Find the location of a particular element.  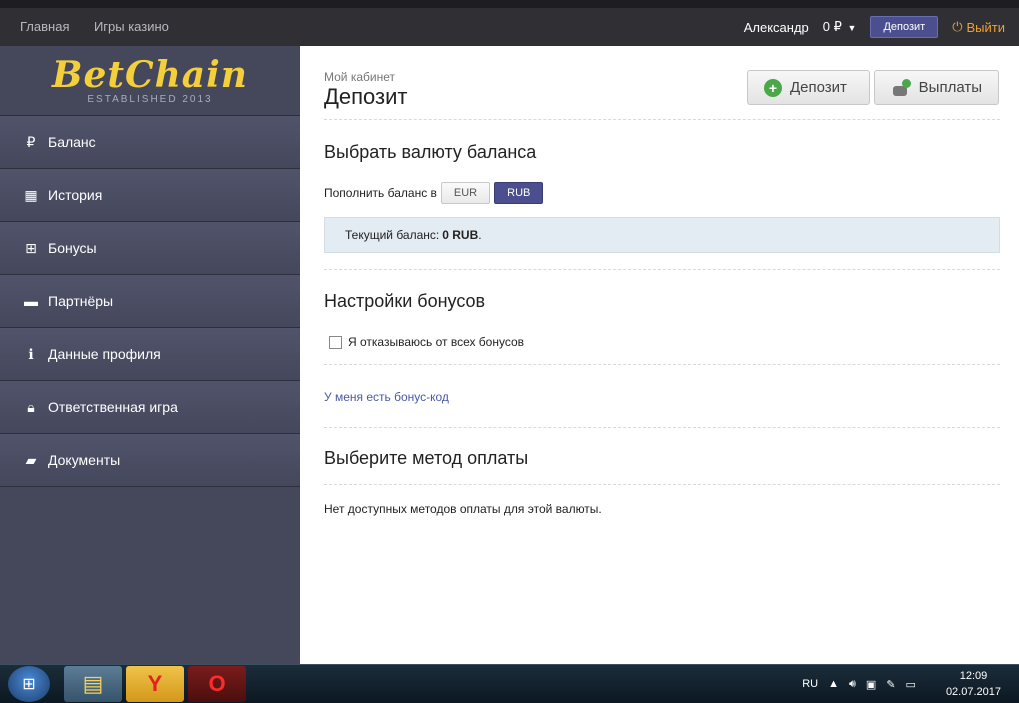

folder-icon: ▰ is located at coordinates (31, 459).